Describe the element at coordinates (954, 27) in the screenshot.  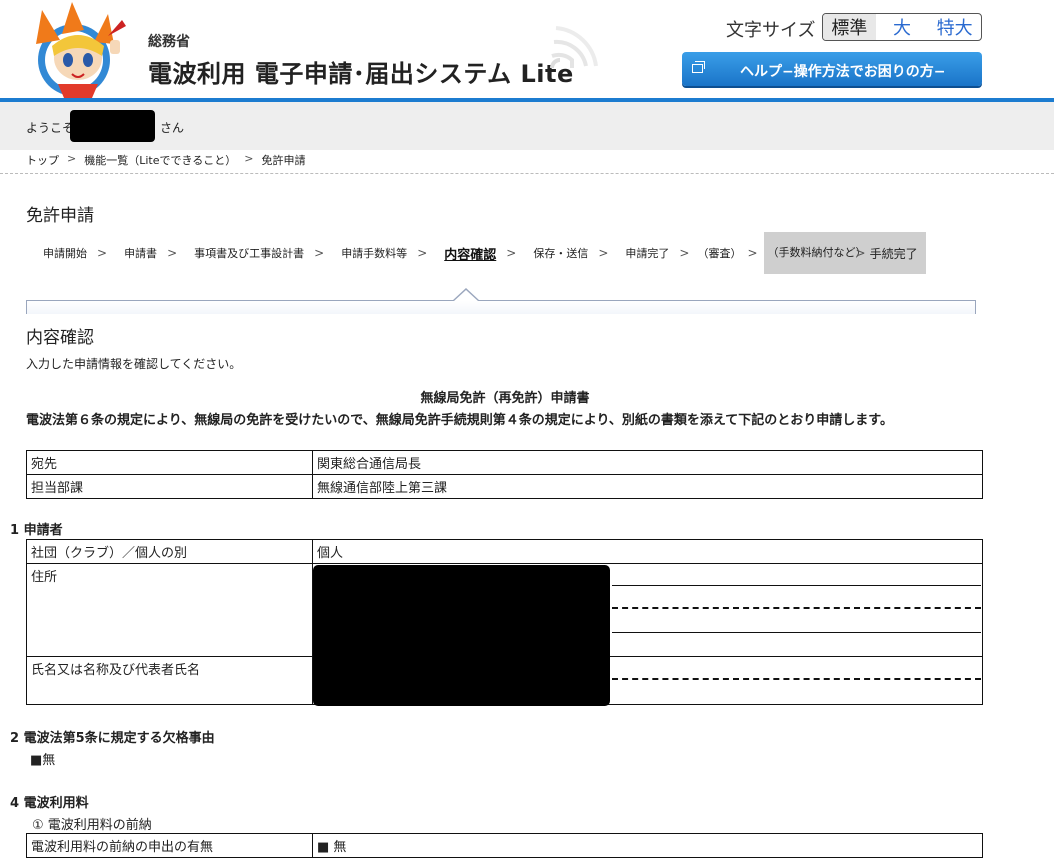
I see `font-size-xlarge-button: 特大` at that location.